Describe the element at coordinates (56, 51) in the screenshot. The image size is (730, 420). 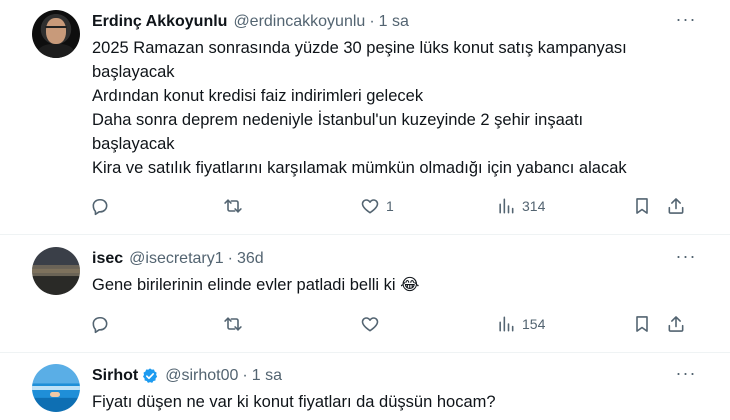
I see `avatar-body` at that location.